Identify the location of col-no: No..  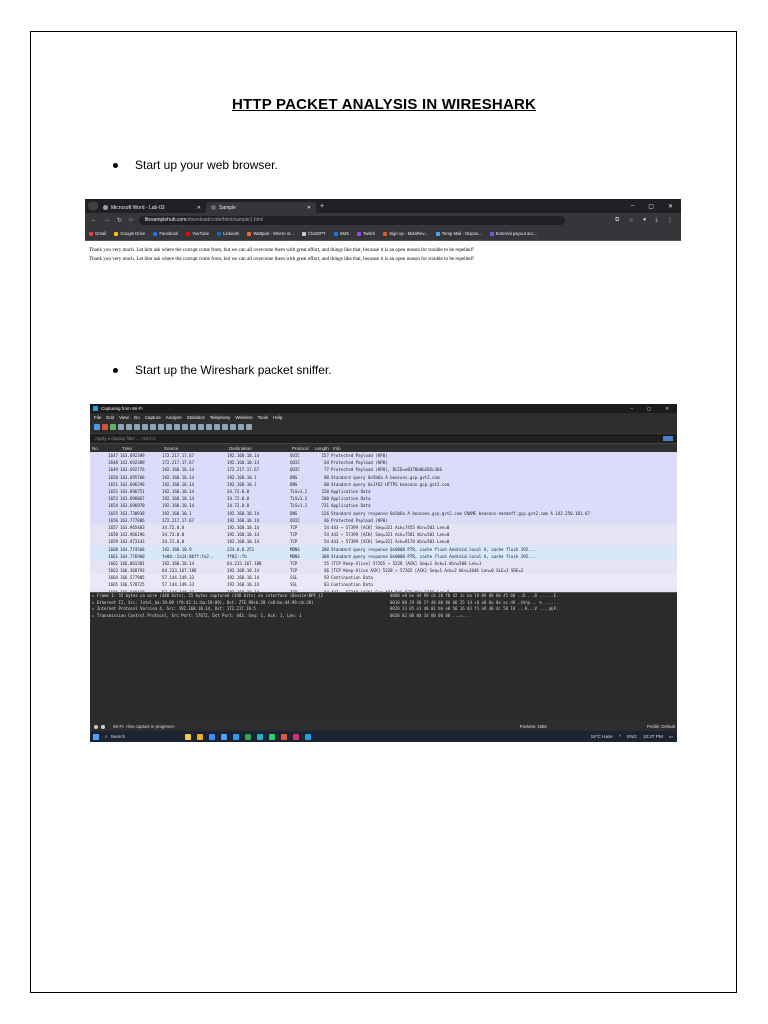
(106, 448).